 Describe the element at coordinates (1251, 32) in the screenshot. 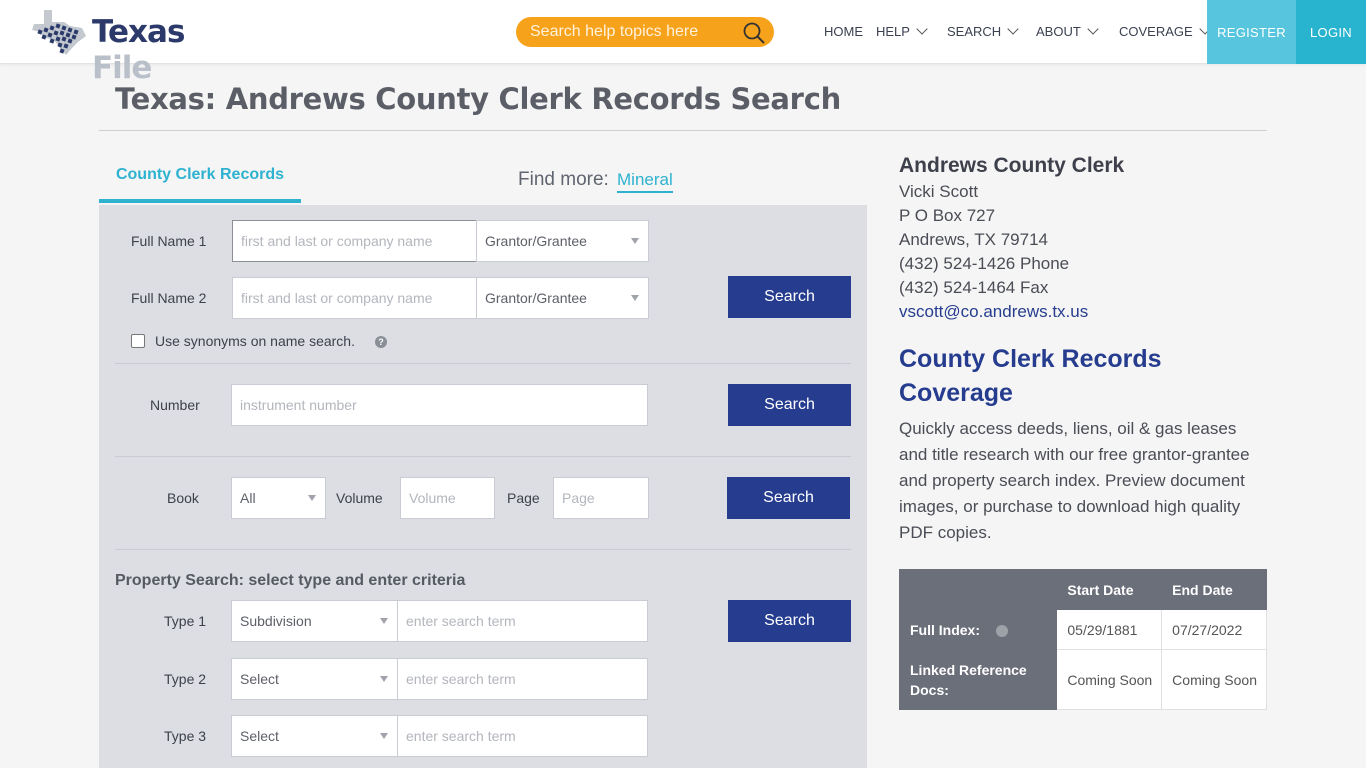

I see `register-button: REGISTER` at that location.